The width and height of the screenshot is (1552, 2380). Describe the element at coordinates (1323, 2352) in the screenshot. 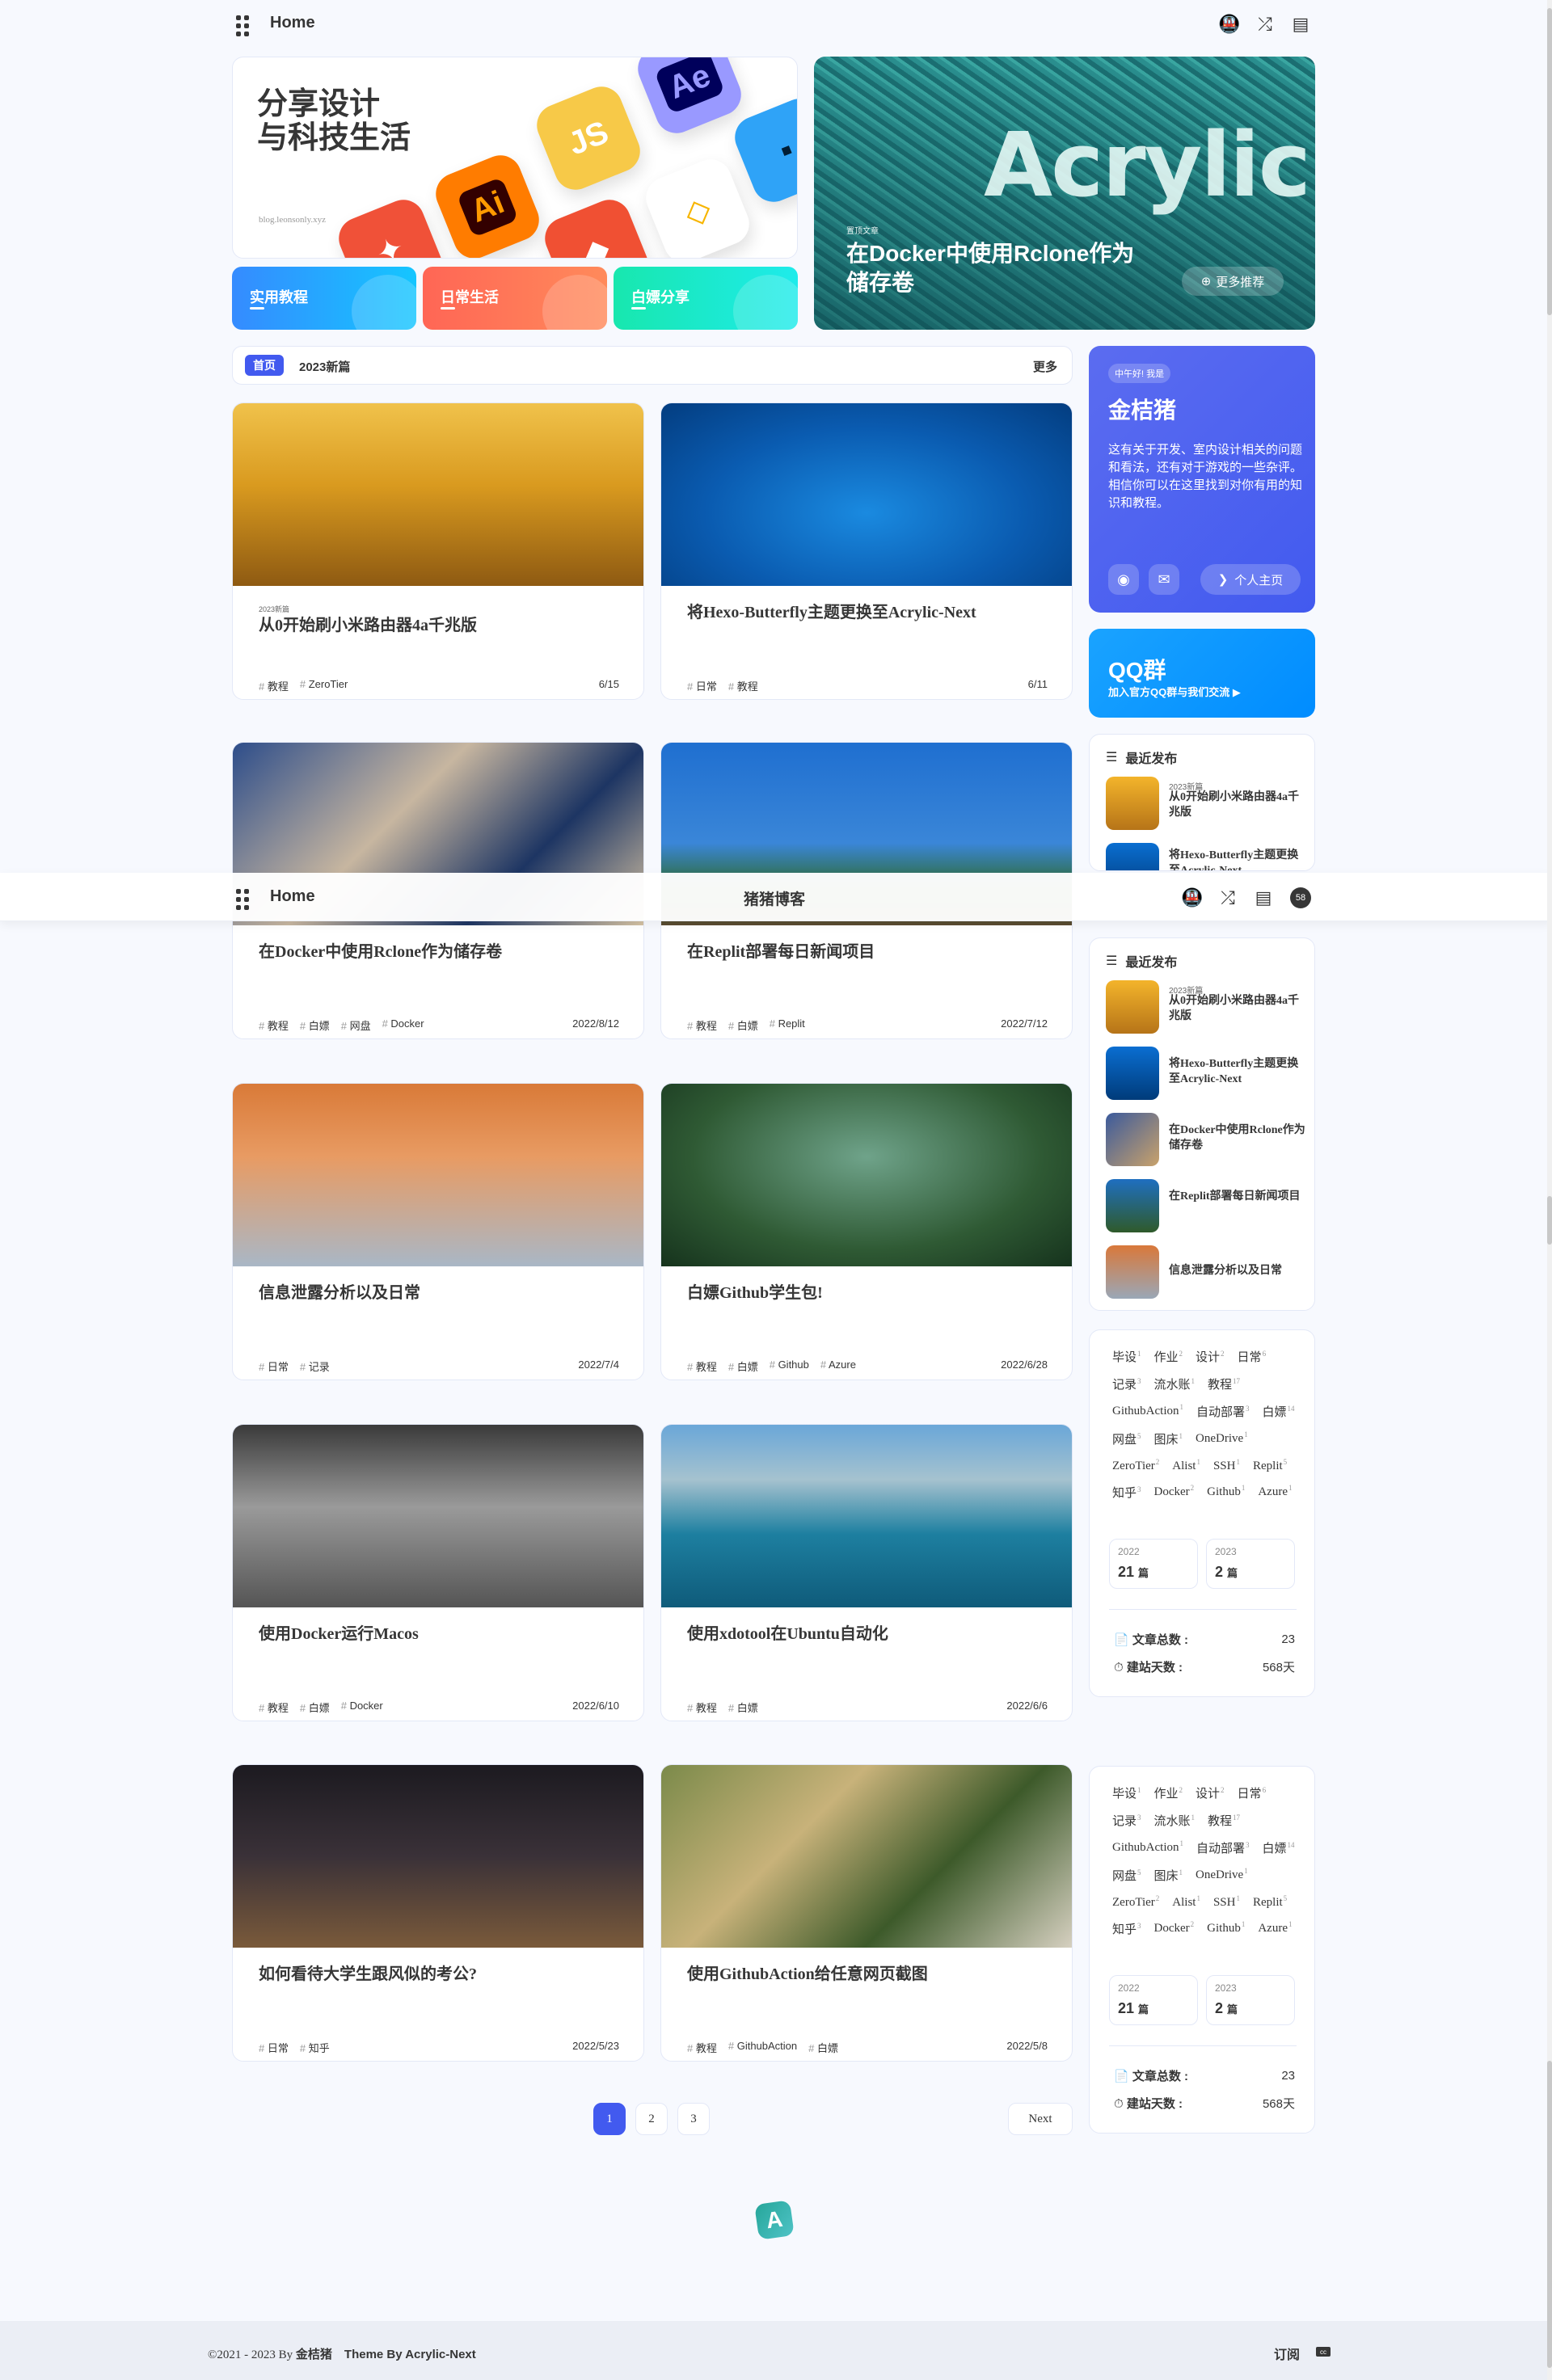

I see `cc-license-icon: cc` at that location.